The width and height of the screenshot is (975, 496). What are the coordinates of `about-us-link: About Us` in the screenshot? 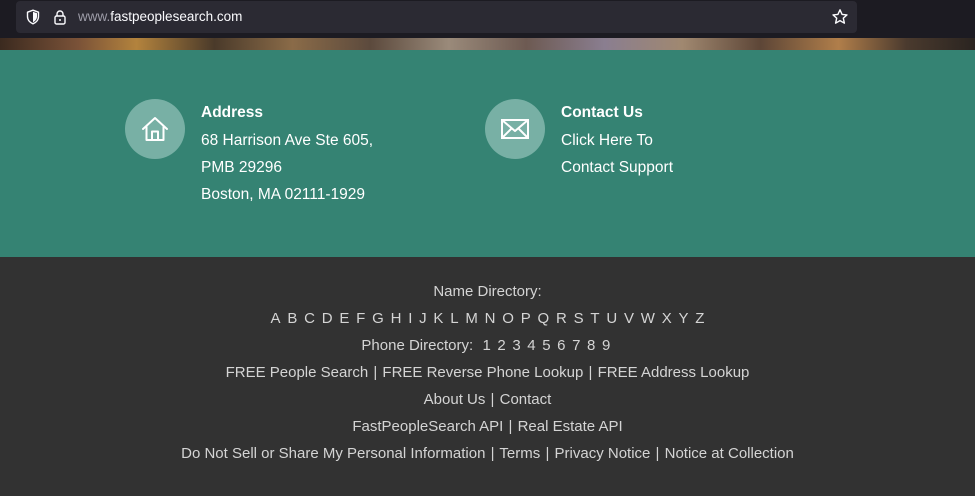 It's located at (455, 399).